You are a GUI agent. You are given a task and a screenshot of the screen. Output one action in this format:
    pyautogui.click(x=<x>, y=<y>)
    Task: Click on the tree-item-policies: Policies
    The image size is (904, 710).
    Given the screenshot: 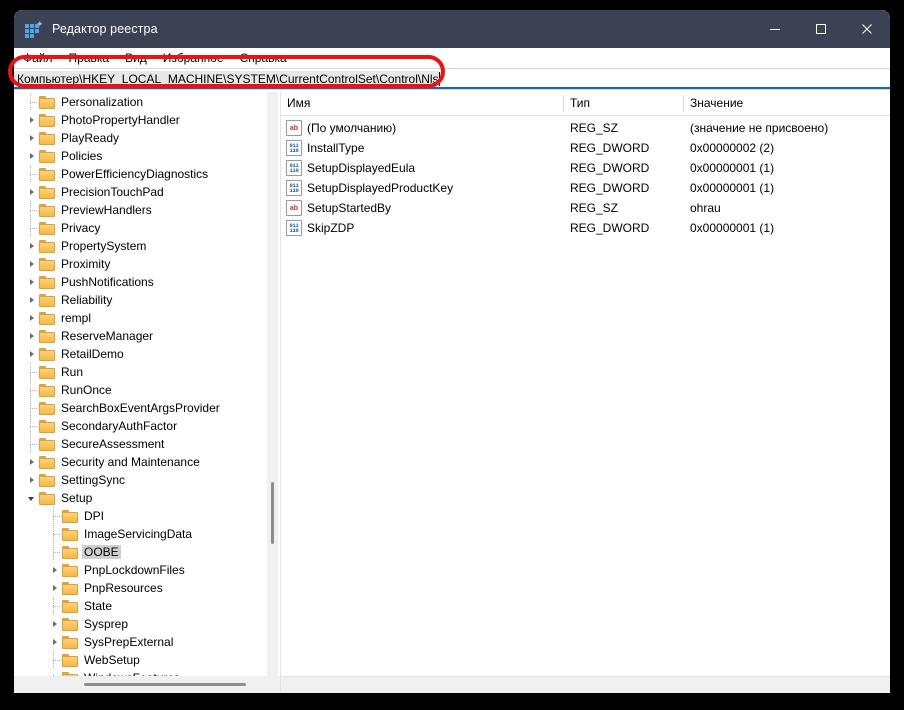 What is the action you would take?
    pyautogui.click(x=147, y=156)
    